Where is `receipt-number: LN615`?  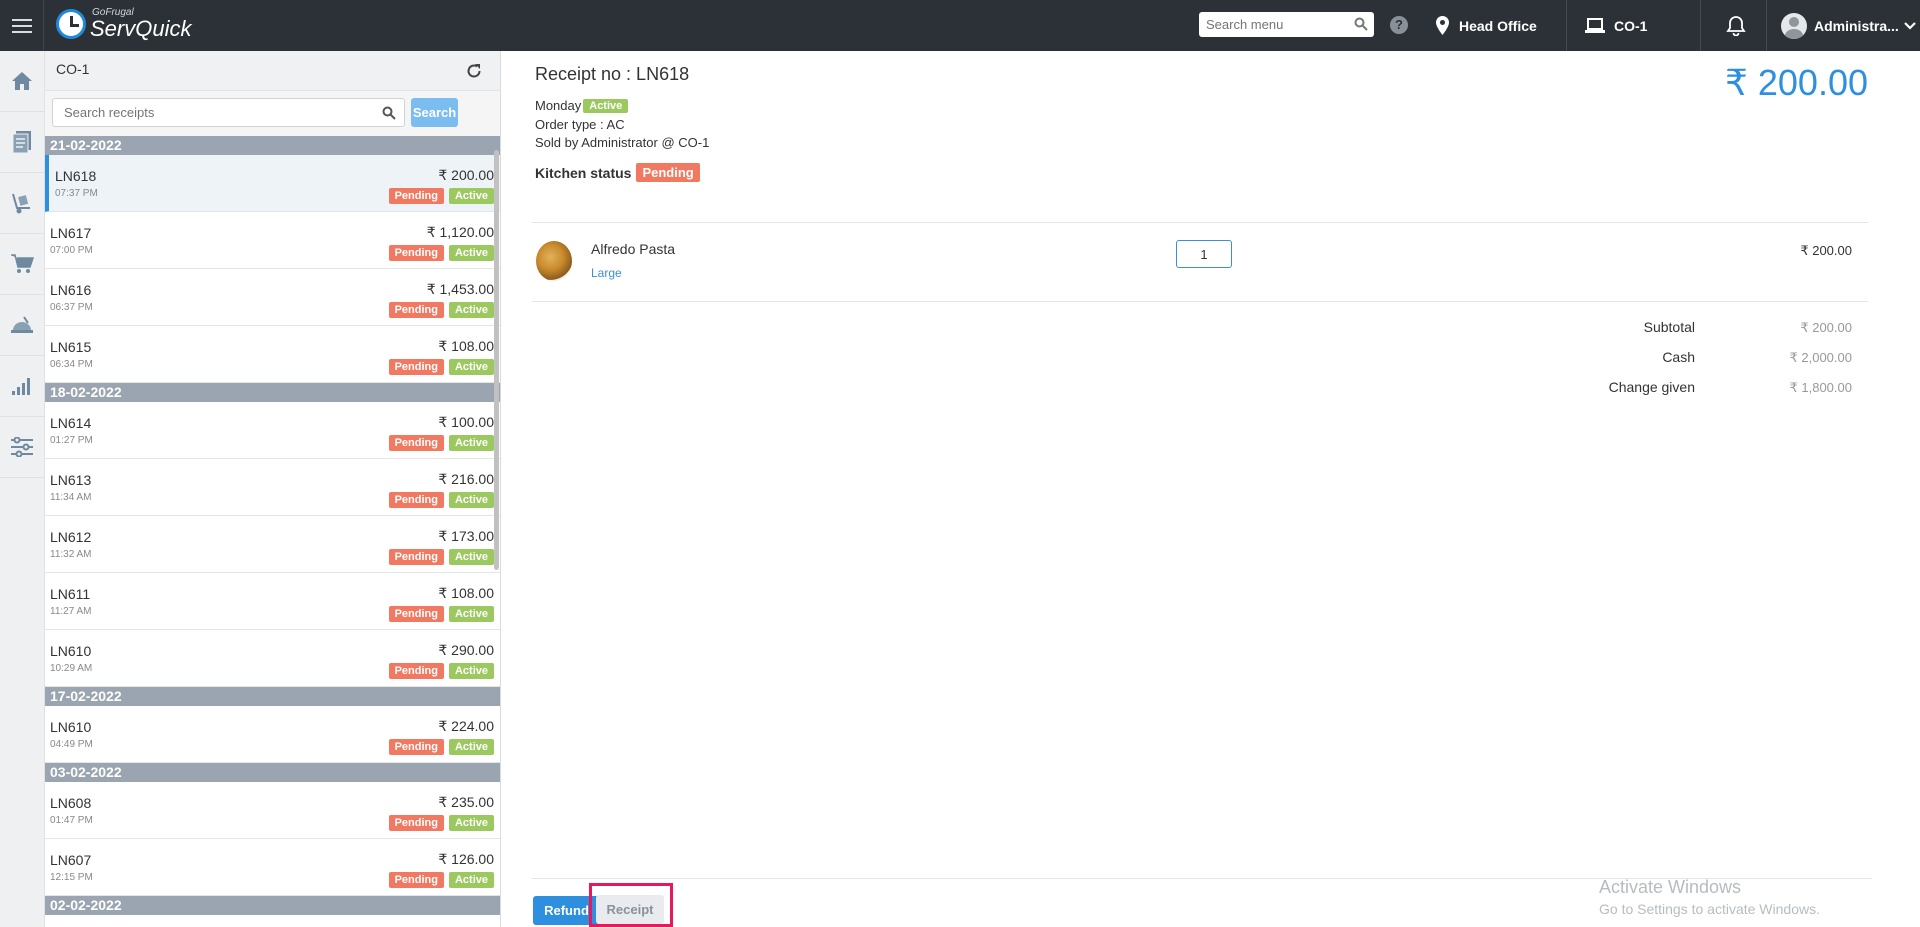
receipt-number: LN615 is located at coordinates (71, 347).